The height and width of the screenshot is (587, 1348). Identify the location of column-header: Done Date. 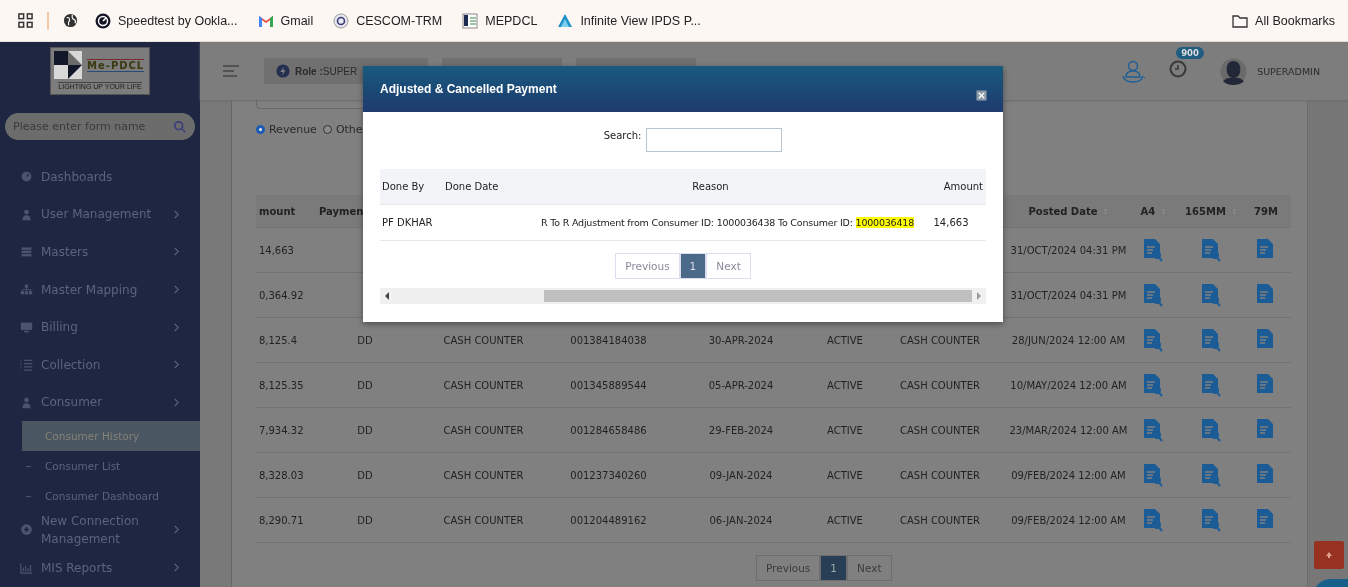
(472, 186).